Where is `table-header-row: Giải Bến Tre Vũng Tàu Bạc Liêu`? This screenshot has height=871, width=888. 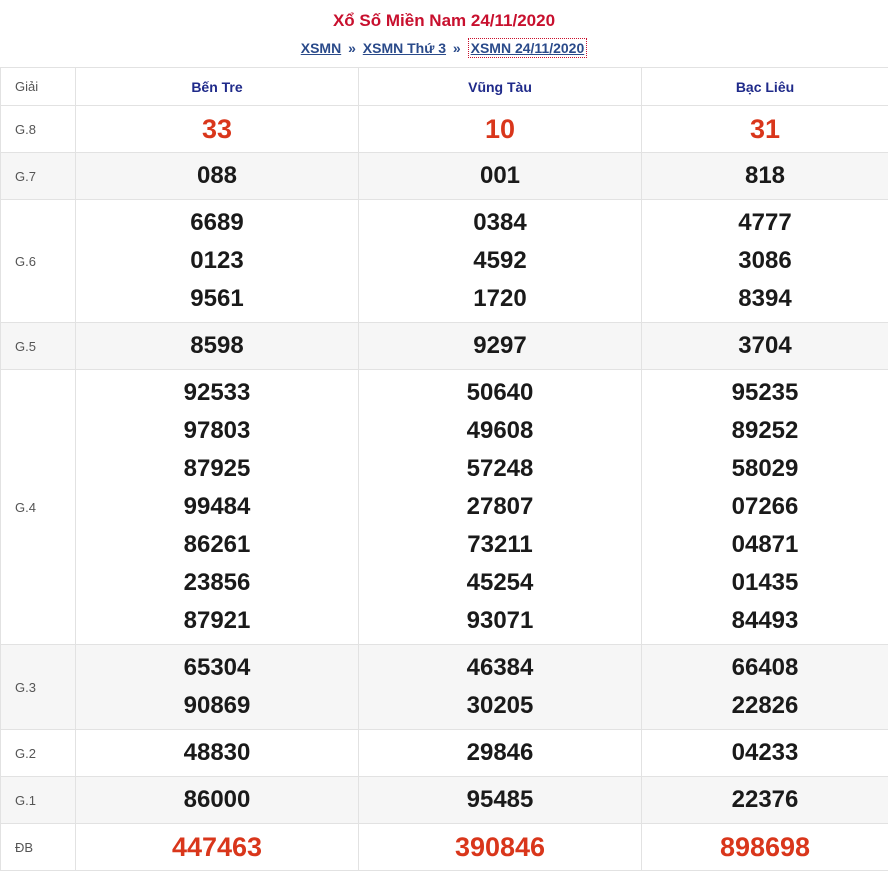 table-header-row: Giải Bến Tre Vũng Tàu Bạc Liêu is located at coordinates (444, 87).